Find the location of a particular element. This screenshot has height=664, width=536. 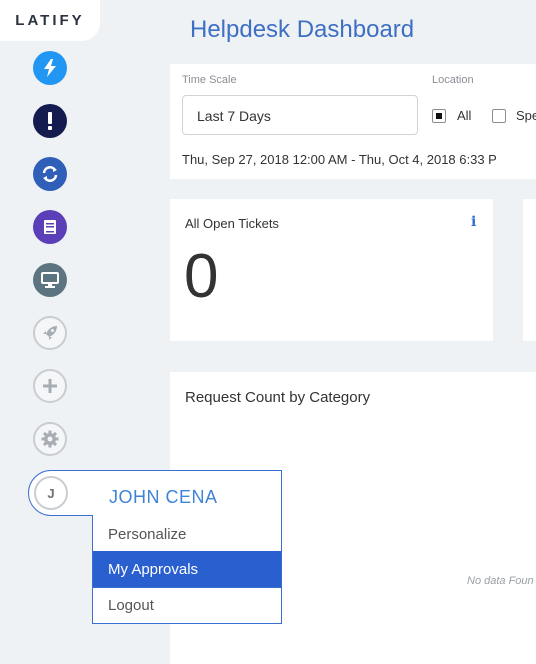

gear-icon is located at coordinates (50, 439).